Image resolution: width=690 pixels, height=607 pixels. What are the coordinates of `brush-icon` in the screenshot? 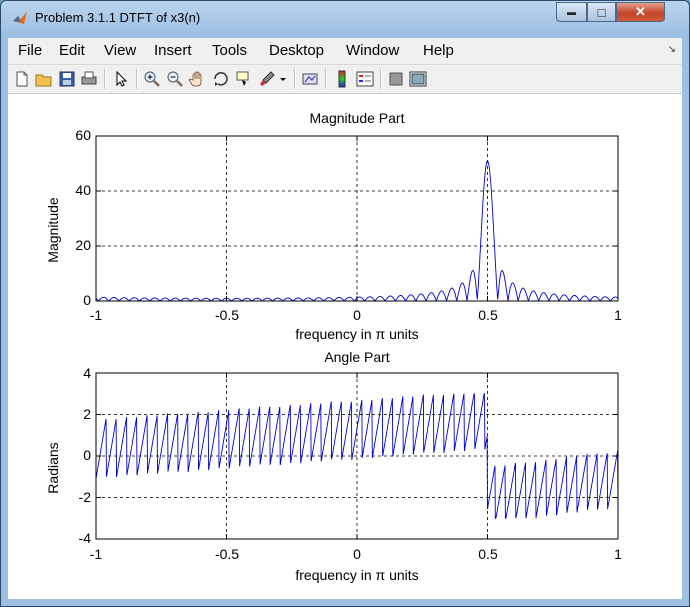 It's located at (267, 79).